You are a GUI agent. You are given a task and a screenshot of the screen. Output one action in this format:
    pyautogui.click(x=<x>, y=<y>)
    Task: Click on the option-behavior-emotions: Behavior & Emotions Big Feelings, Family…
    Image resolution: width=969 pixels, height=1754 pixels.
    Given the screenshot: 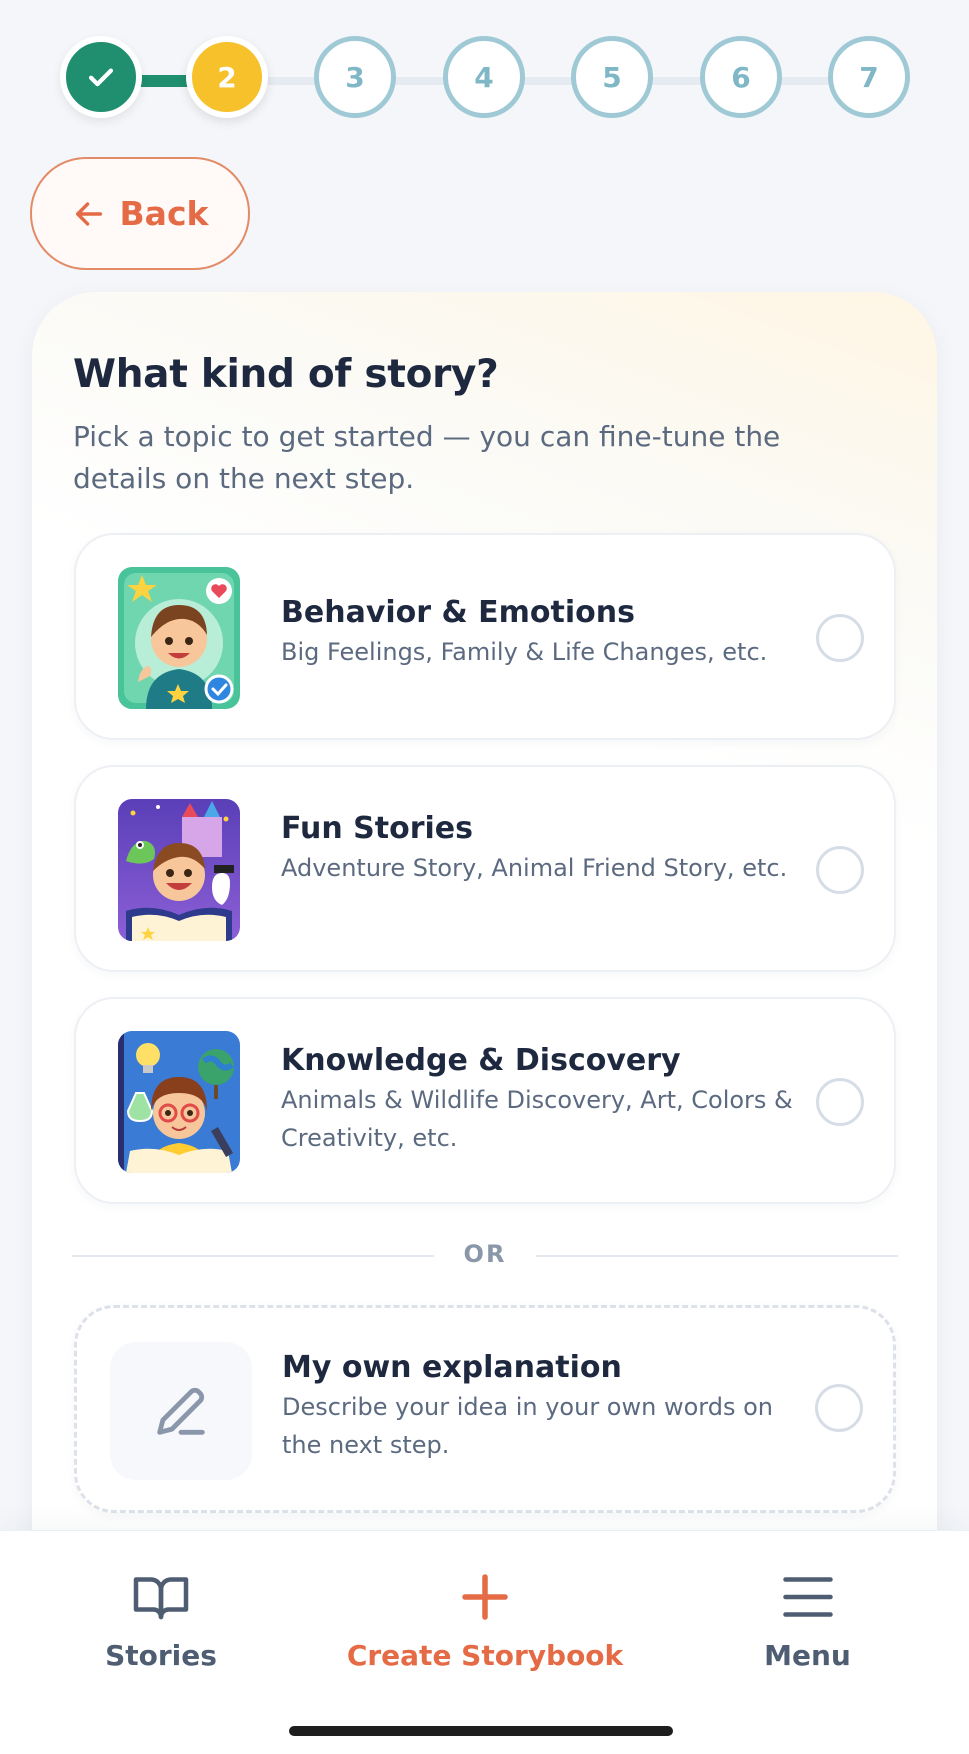 What is the action you would take?
    pyautogui.click(x=485, y=636)
    